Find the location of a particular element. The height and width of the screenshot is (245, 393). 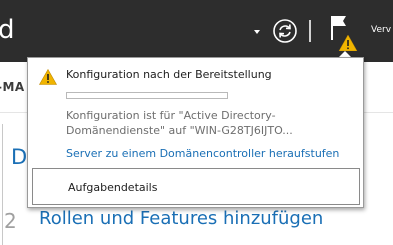

notifications-flag-icon is located at coordinates (346, 32).